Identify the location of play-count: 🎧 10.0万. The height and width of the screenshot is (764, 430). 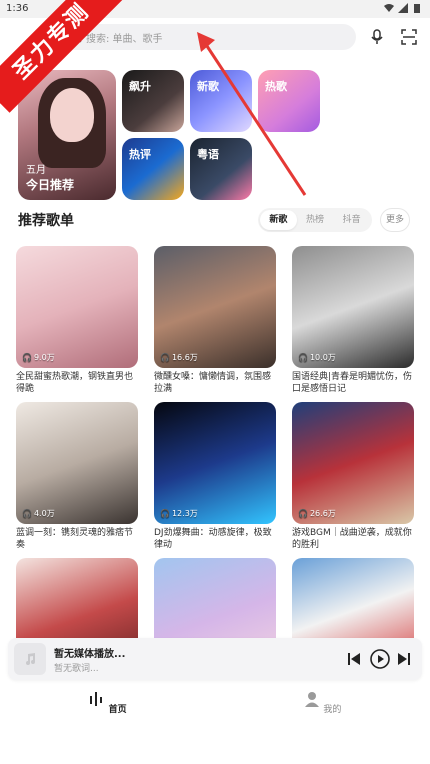
(317, 357).